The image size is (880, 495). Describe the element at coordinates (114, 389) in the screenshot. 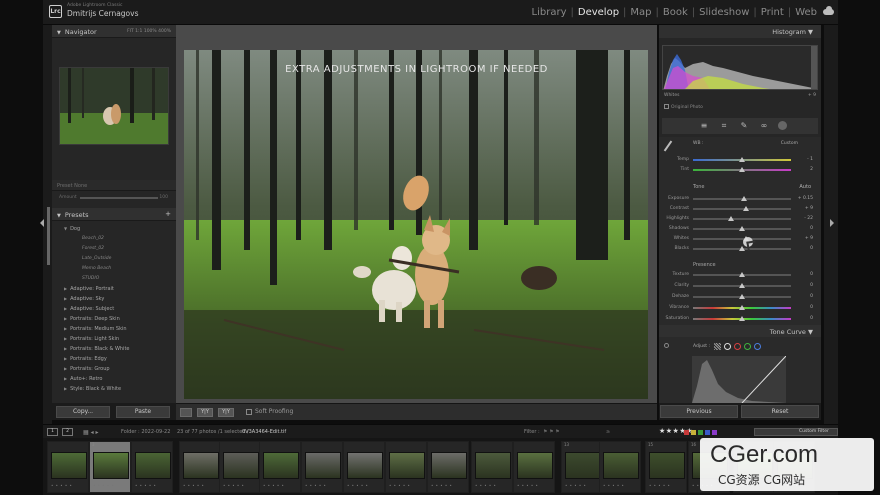

I see `preset-group: ▶ Style: Black & White` at that location.